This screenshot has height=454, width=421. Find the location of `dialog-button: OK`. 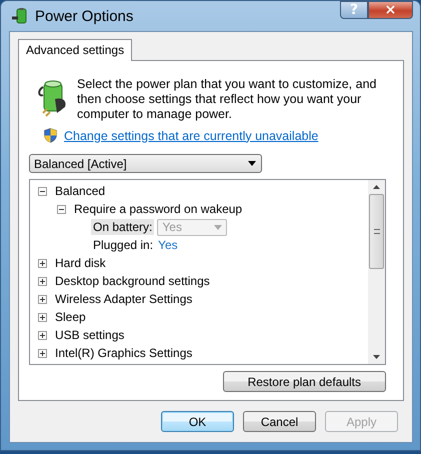

dialog-button: OK is located at coordinates (197, 421).